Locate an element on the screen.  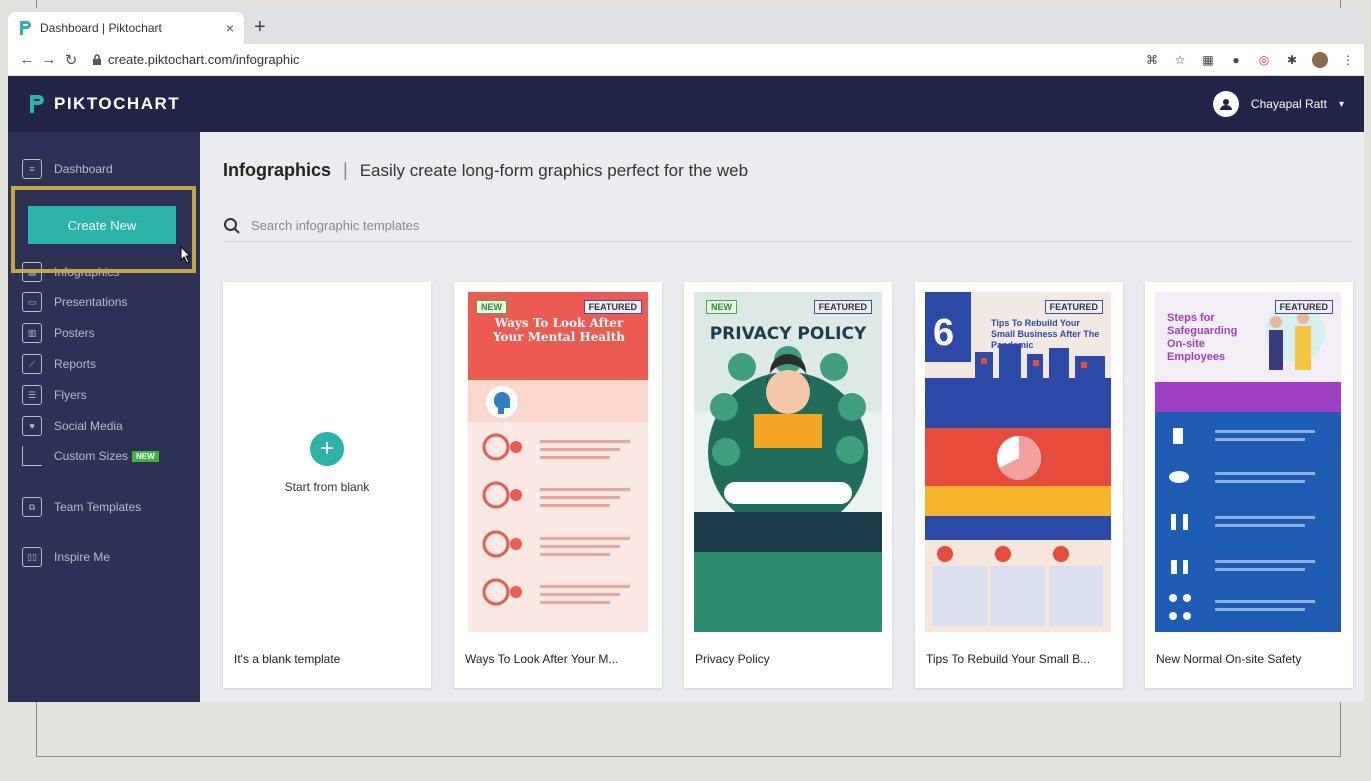
card-label: New Normal On-site Safety is located at coordinates (1229, 659).